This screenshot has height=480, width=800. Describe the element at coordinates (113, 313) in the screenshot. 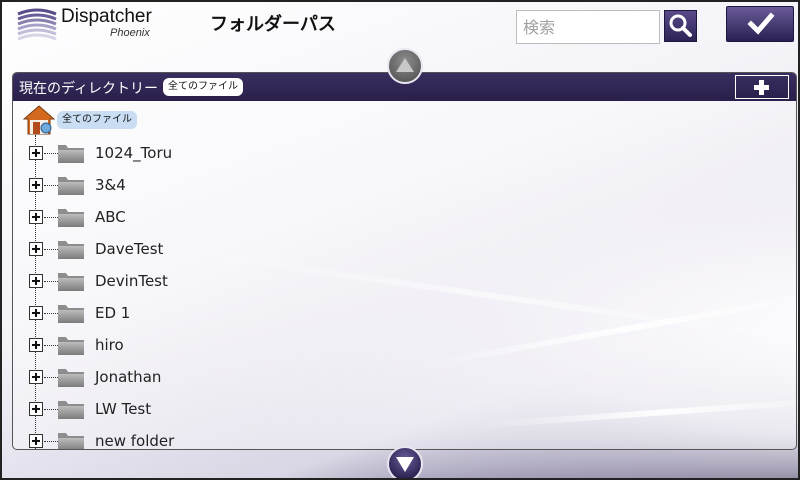

I see `folder-name: ED 1` at that location.